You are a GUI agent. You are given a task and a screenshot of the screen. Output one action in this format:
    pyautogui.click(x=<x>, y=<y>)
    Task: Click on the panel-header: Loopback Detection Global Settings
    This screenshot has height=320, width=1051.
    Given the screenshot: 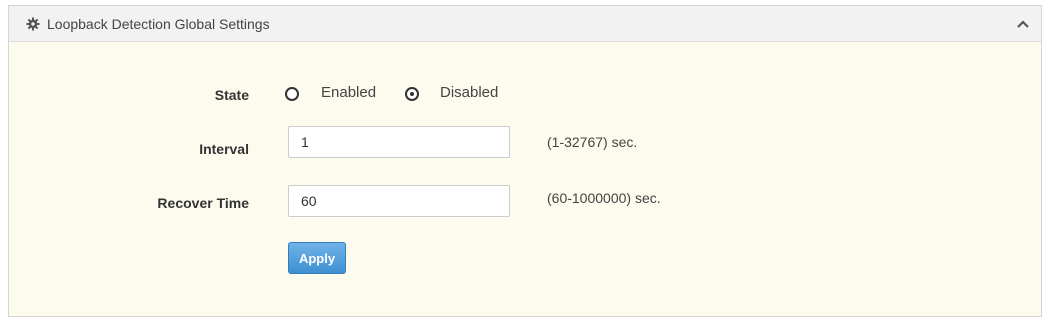 What is the action you would take?
    pyautogui.click(x=525, y=24)
    